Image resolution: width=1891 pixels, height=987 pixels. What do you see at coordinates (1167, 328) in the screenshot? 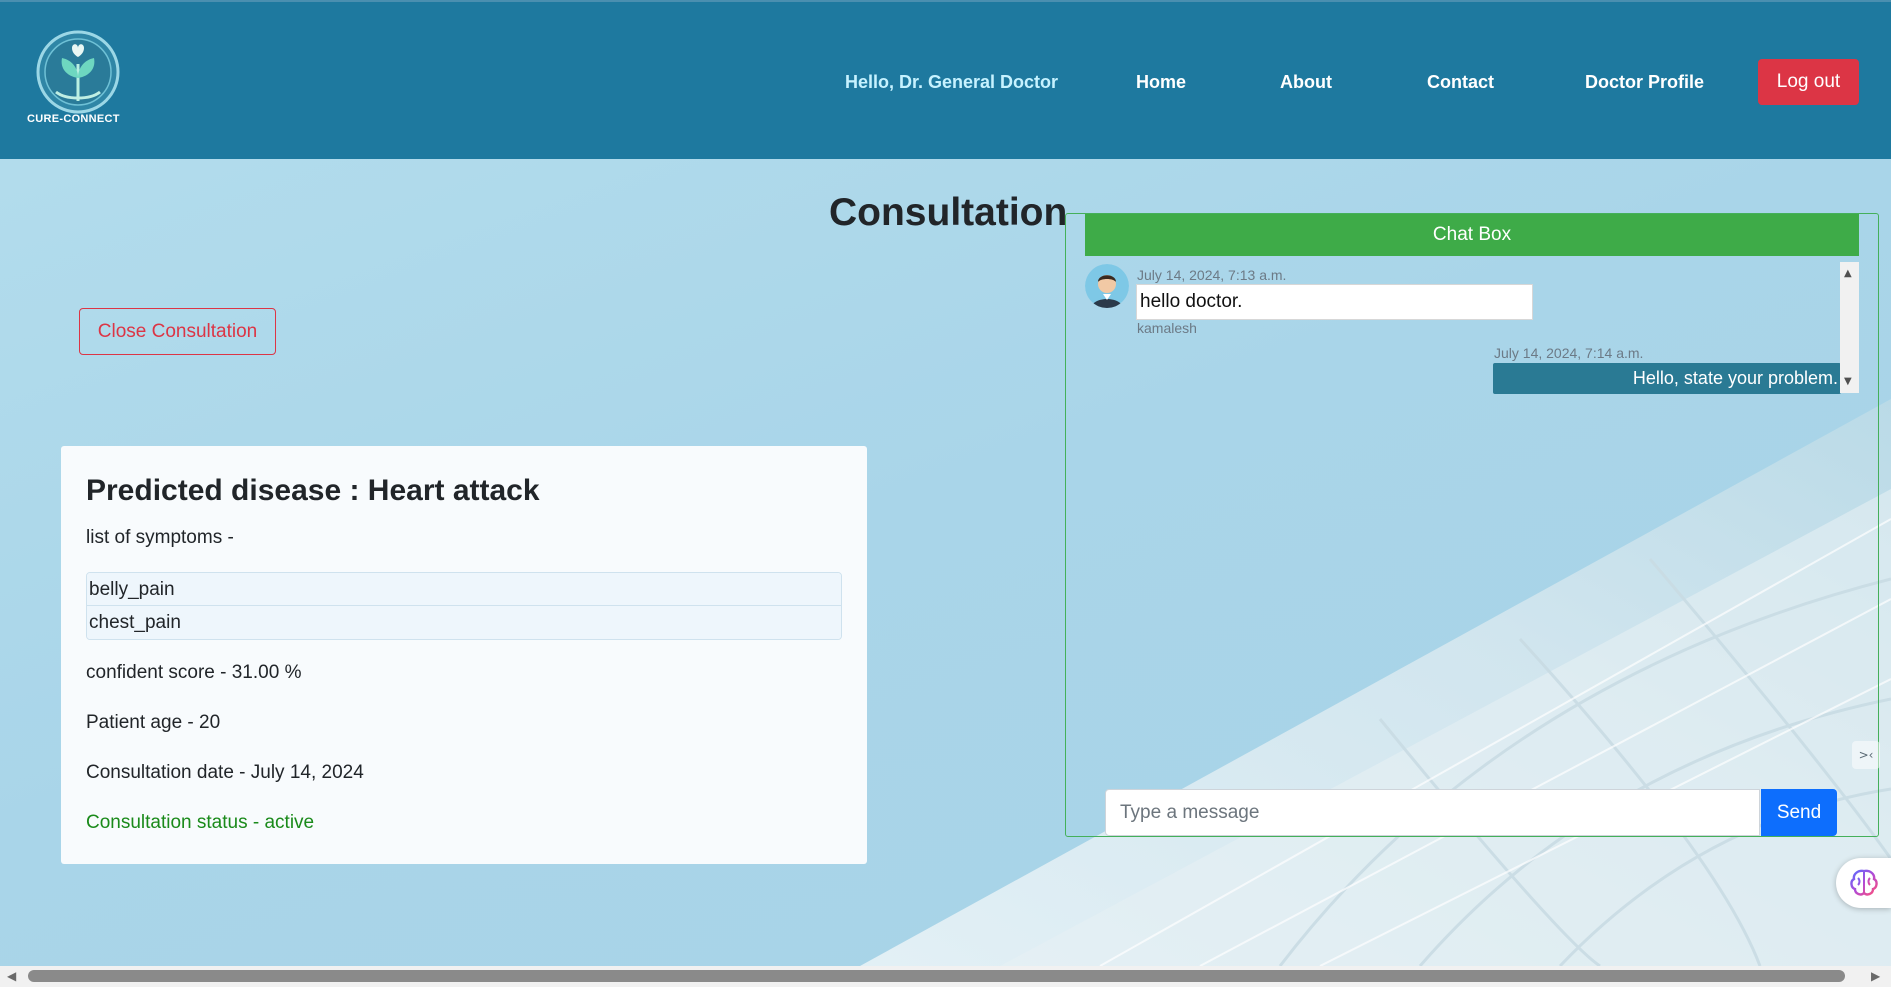
I see `message-author: kamalesh` at bounding box center [1167, 328].